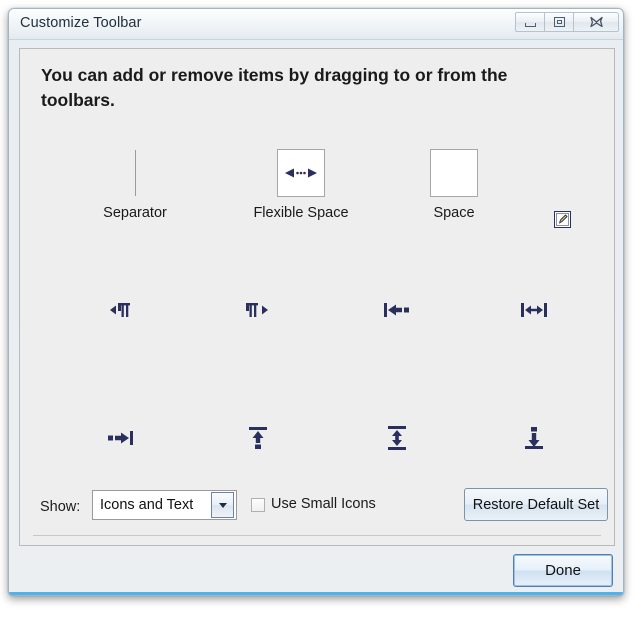 The height and width of the screenshot is (620, 640). I want to click on item-separator: Separator, so click(135, 182).